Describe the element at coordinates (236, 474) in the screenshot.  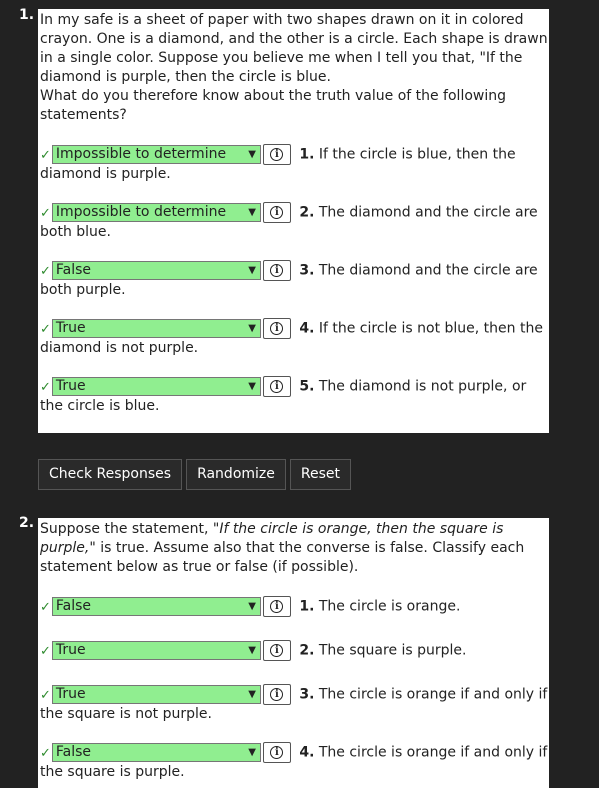
I see `randomize-button: Randomize` at that location.